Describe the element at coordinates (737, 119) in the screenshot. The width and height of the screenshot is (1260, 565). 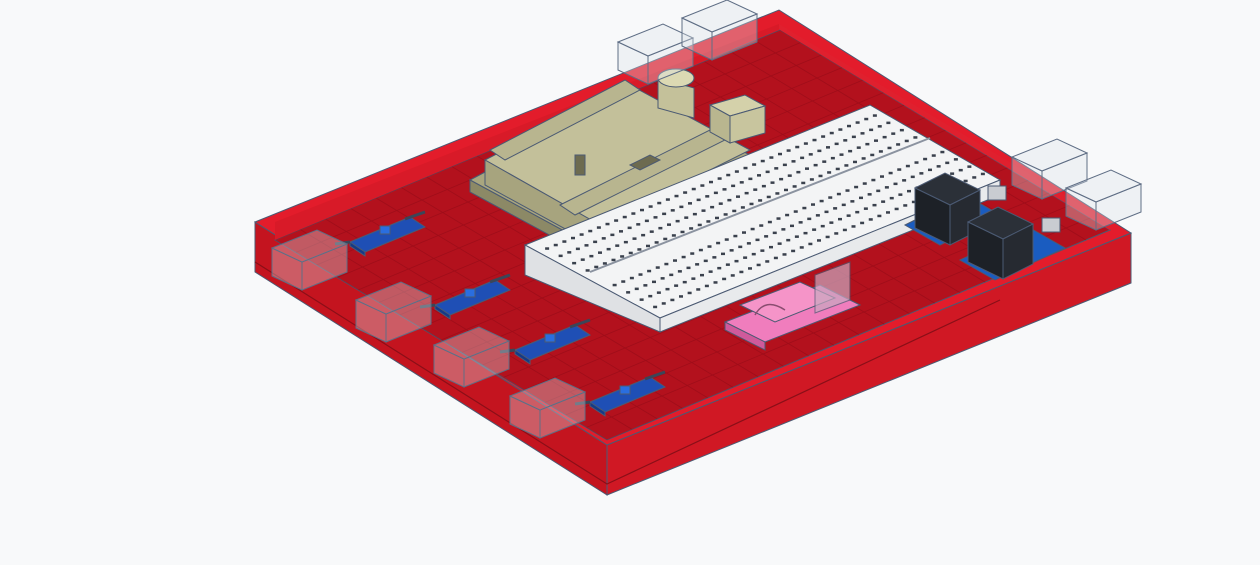
I see `usb-connector` at that location.